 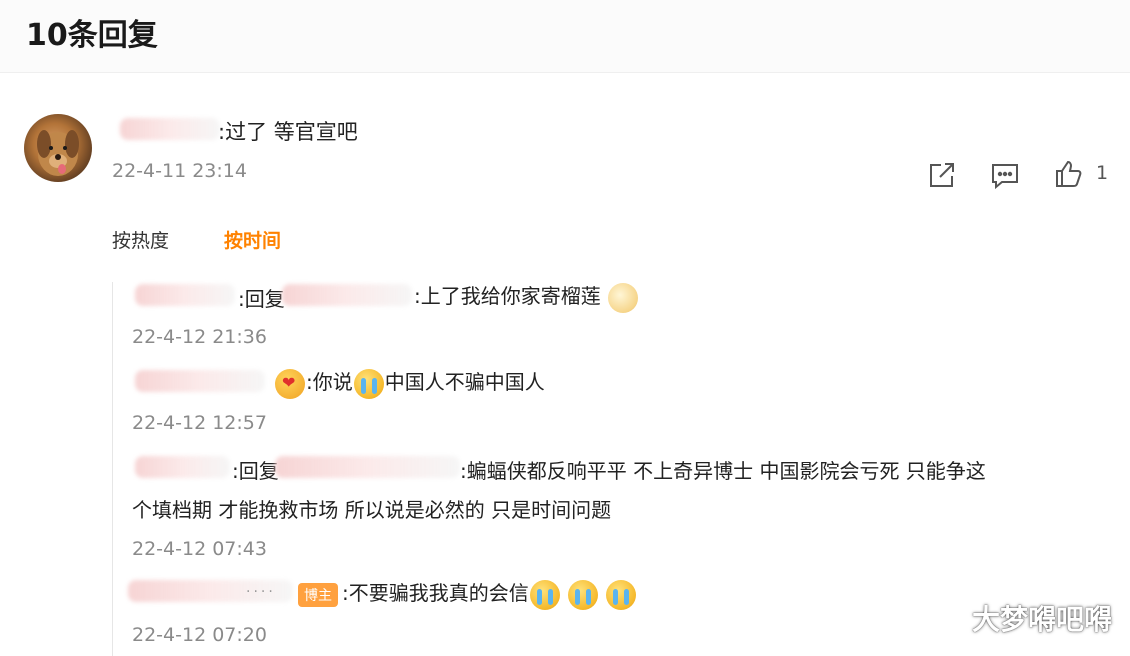 What do you see at coordinates (58, 153) in the screenshot?
I see `dog-avatar-image` at bounding box center [58, 153].